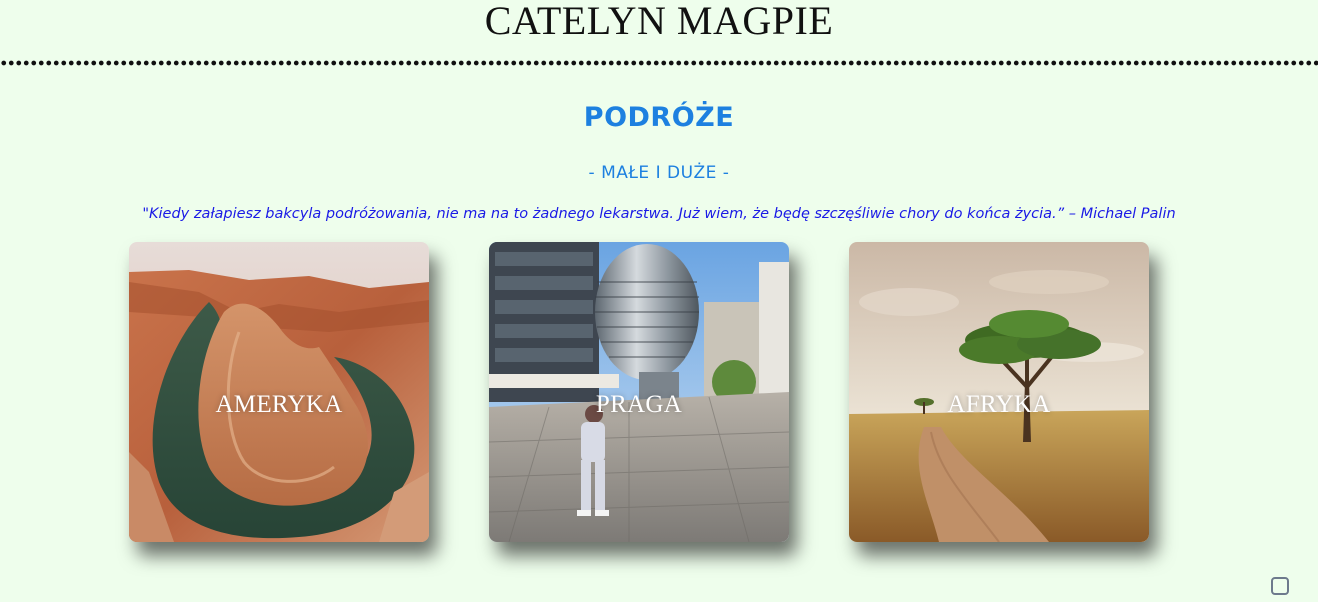 The height and width of the screenshot is (602, 1318). I want to click on card-label-prague: PRAGA, so click(639, 404).